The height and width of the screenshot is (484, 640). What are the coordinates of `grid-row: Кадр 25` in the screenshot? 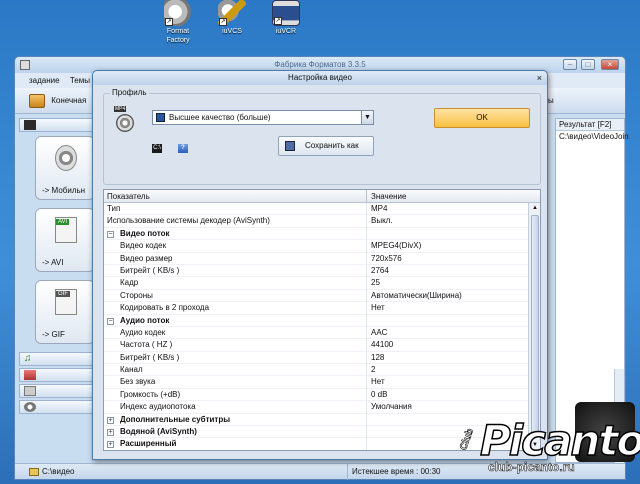 It's located at (322, 283).